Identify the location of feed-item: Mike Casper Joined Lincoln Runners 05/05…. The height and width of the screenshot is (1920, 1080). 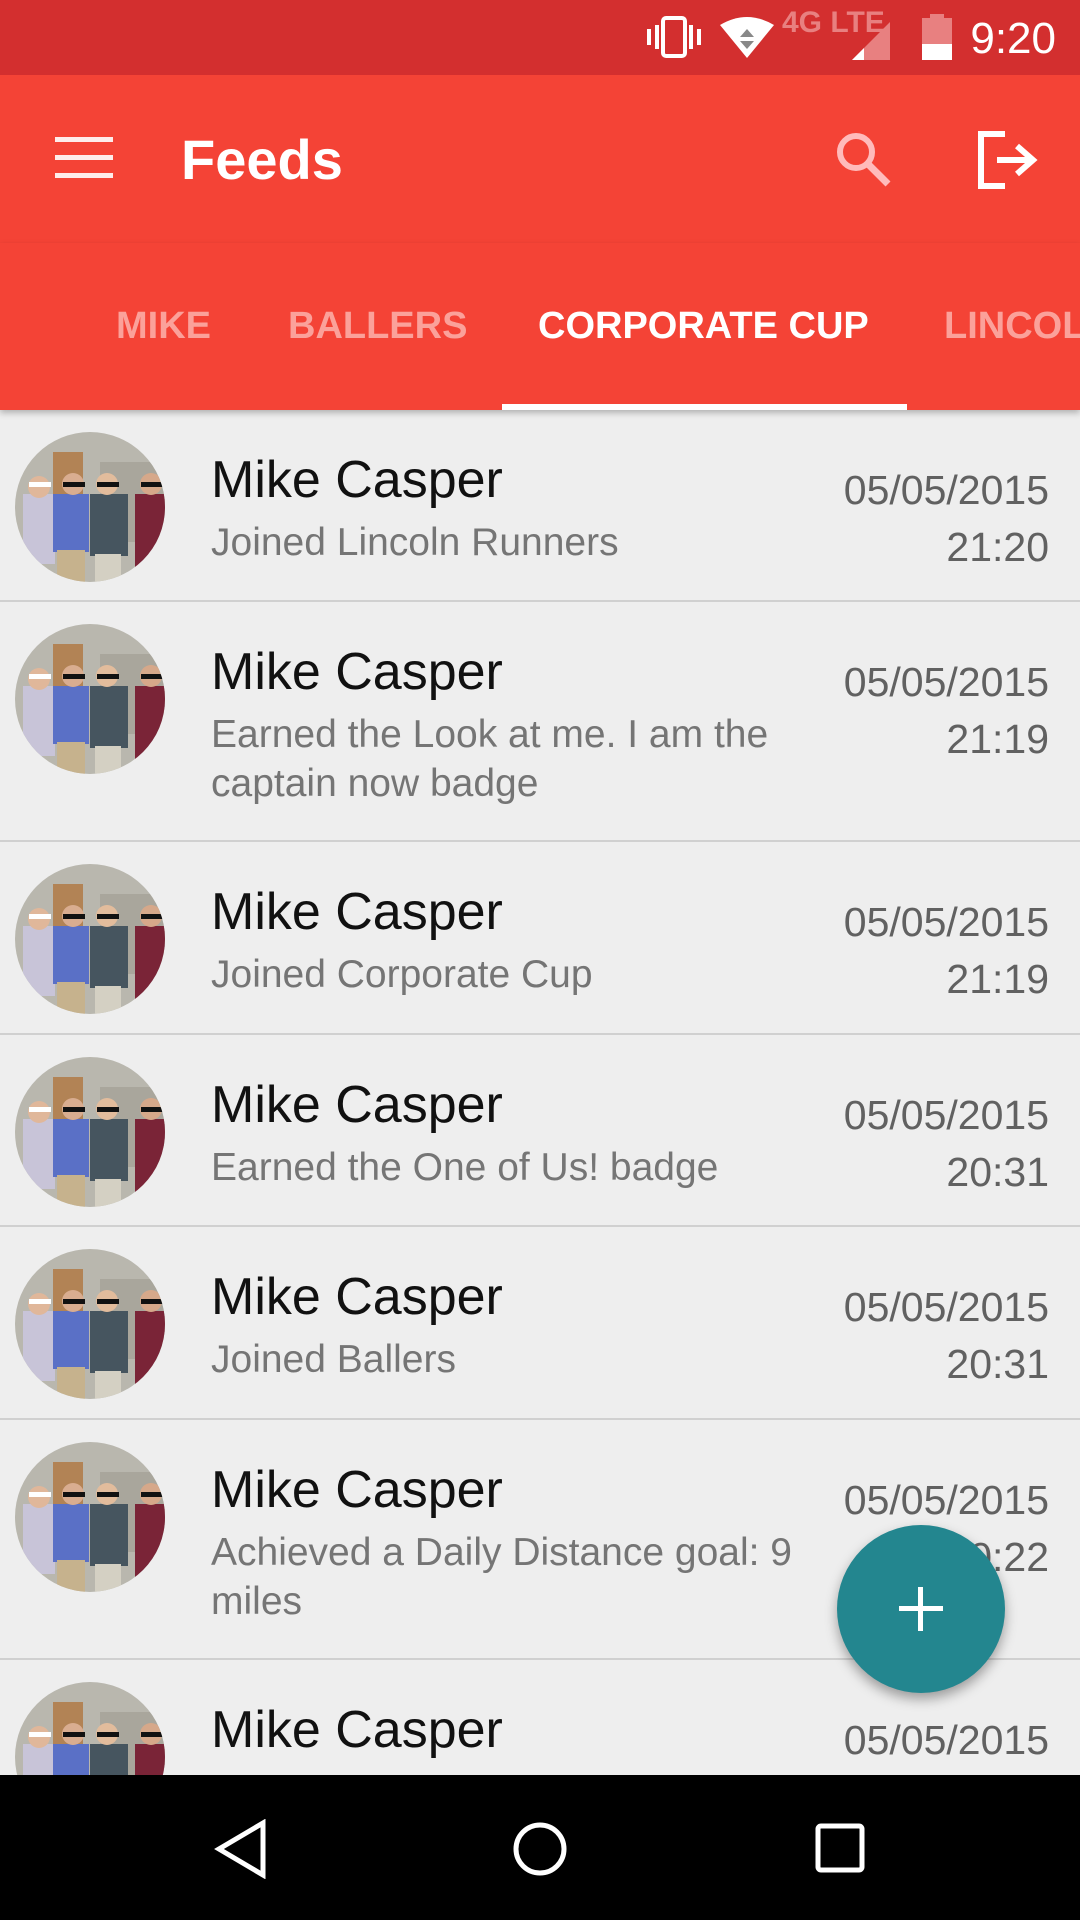
(540, 506).